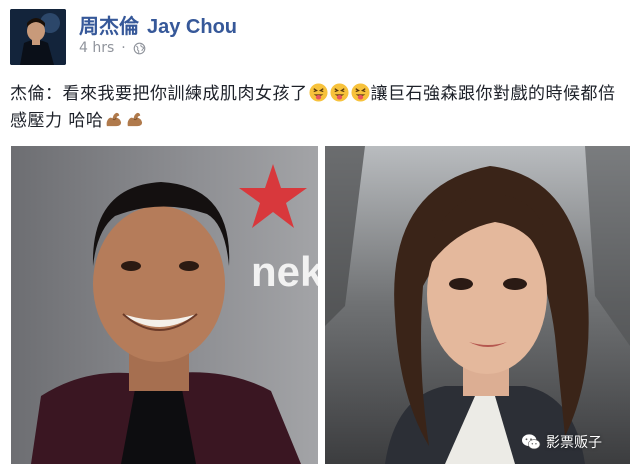 Image resolution: width=633 pixels, height=470 pixels. What do you see at coordinates (574, 443) in the screenshot?
I see `watermark-text: 影票贩子` at bounding box center [574, 443].